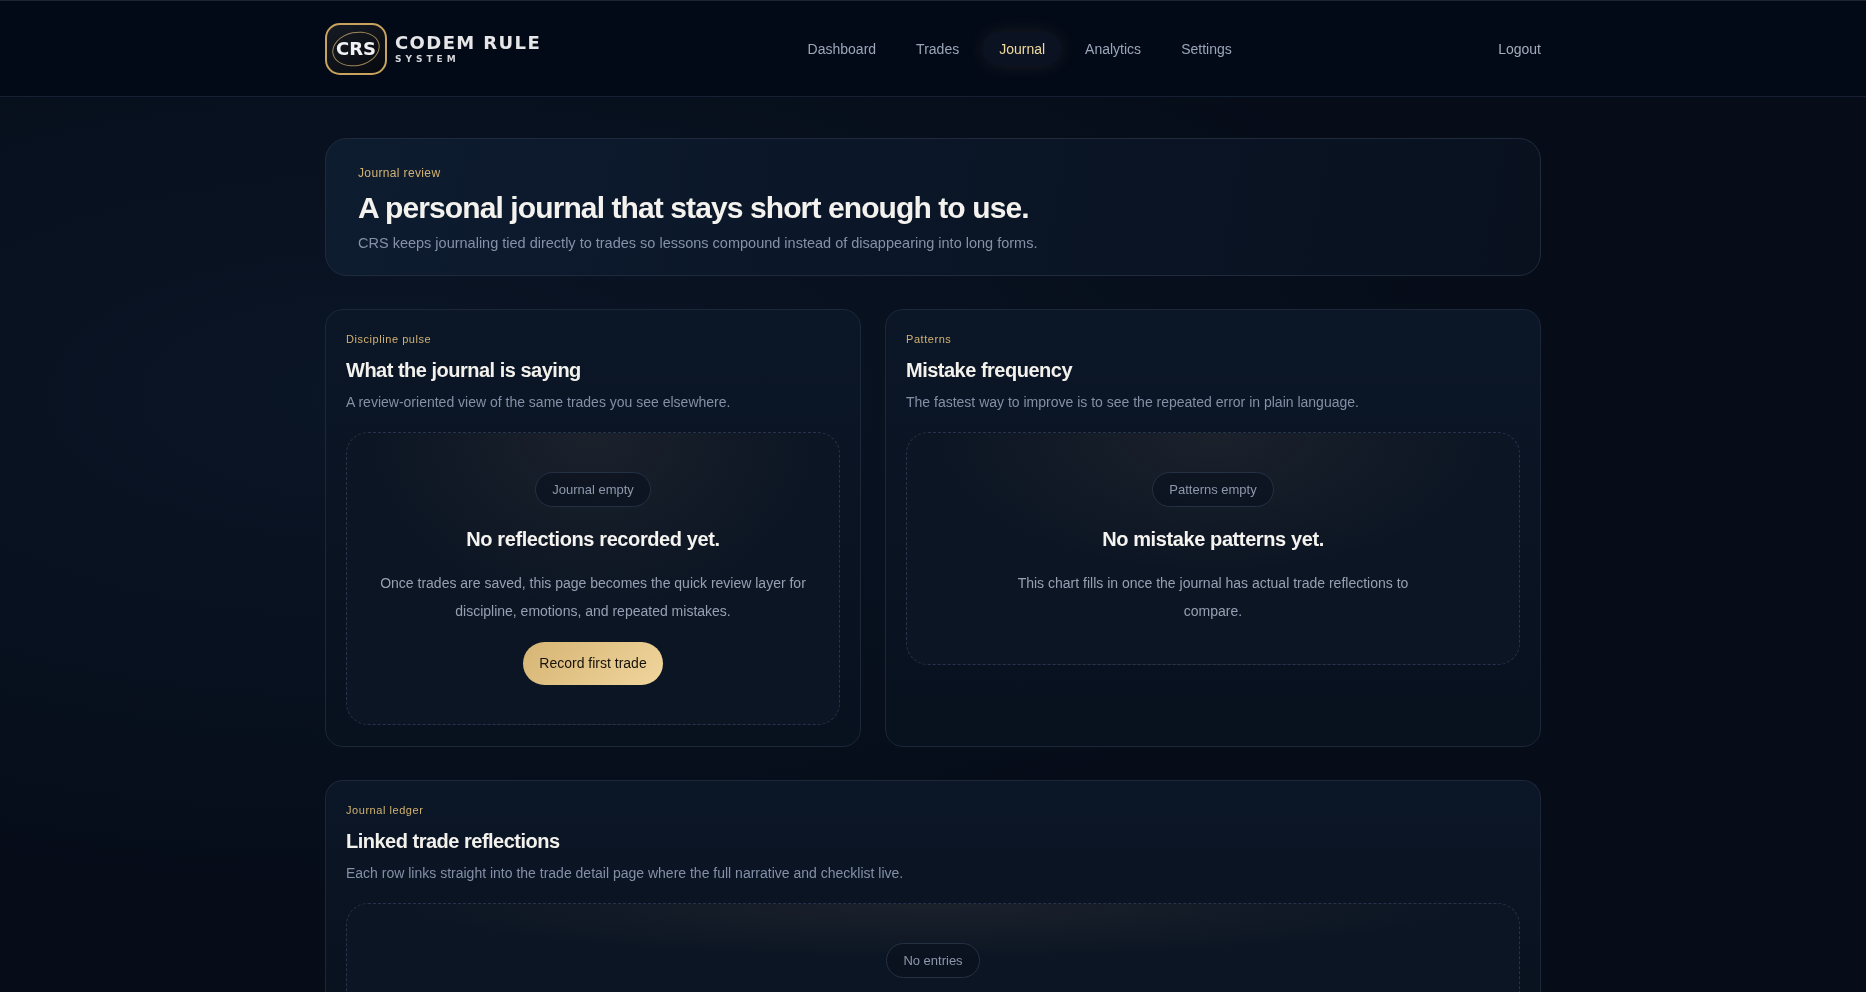  Describe the element at coordinates (1213, 539) in the screenshot. I see `empty-state-title: No mistake patterns yet.` at that location.